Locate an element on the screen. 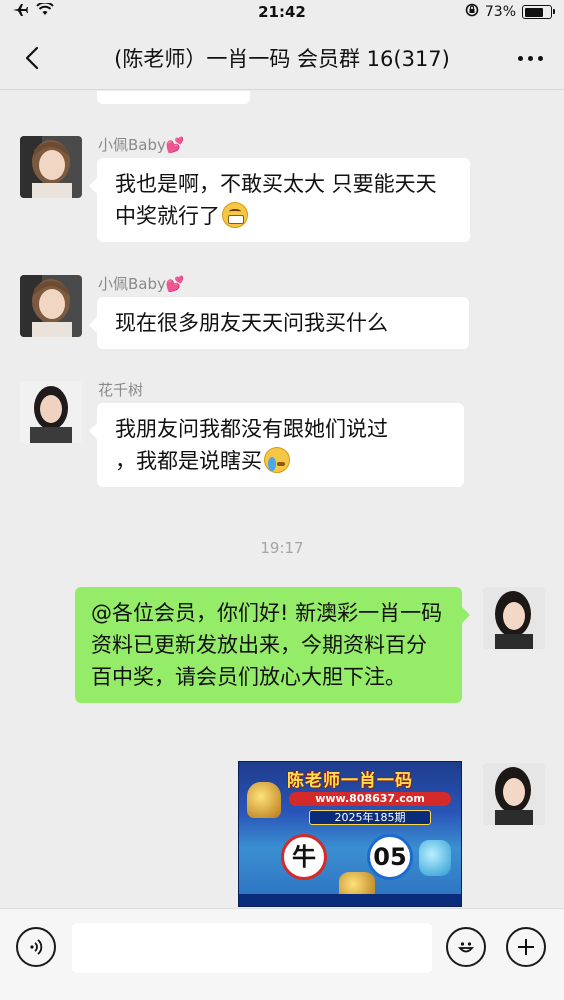 The image size is (564, 1000). message-input is located at coordinates (252, 948).